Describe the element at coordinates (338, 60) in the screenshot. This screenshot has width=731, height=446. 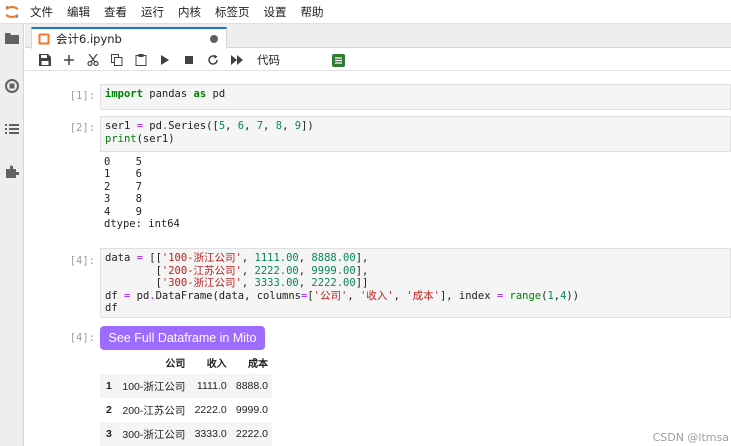
I see `variable-inspector-icon` at that location.